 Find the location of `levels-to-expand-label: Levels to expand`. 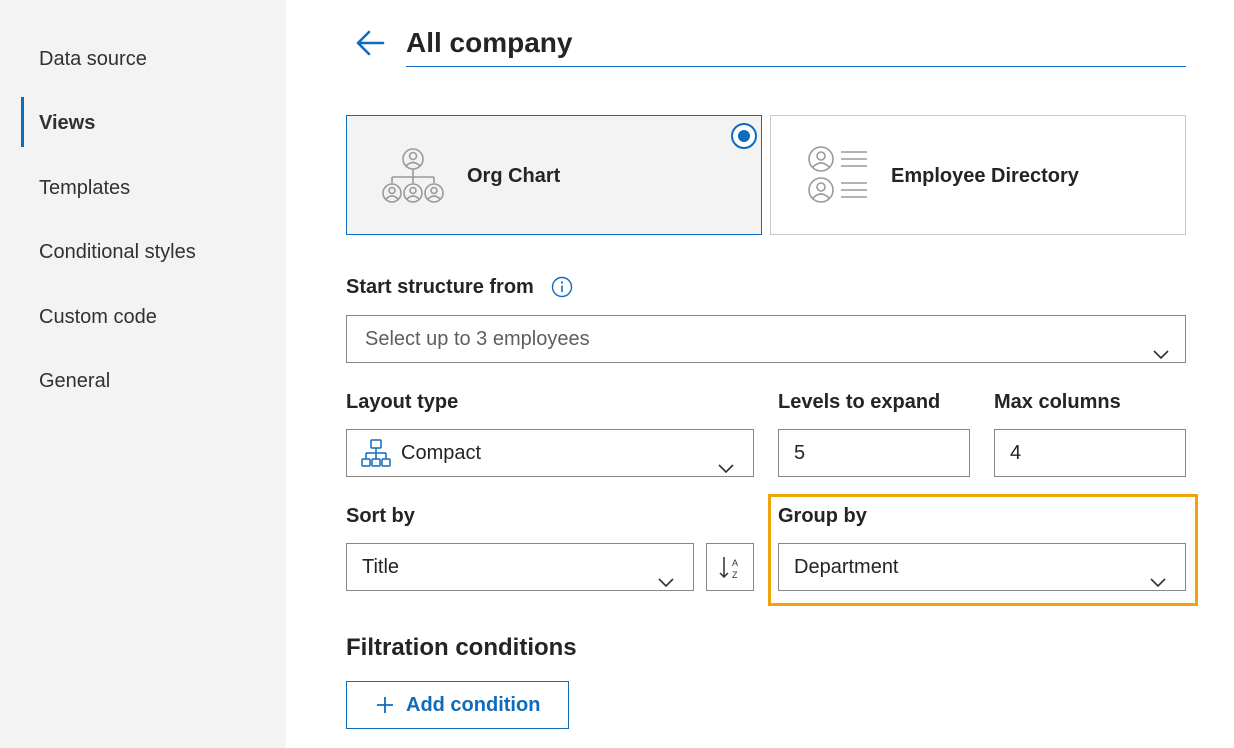

levels-to-expand-label: Levels to expand is located at coordinates (859, 402).